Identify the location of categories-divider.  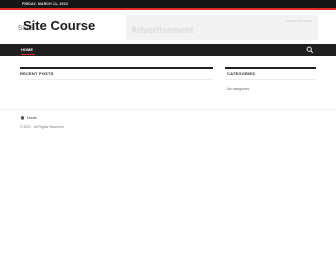
(270, 68).